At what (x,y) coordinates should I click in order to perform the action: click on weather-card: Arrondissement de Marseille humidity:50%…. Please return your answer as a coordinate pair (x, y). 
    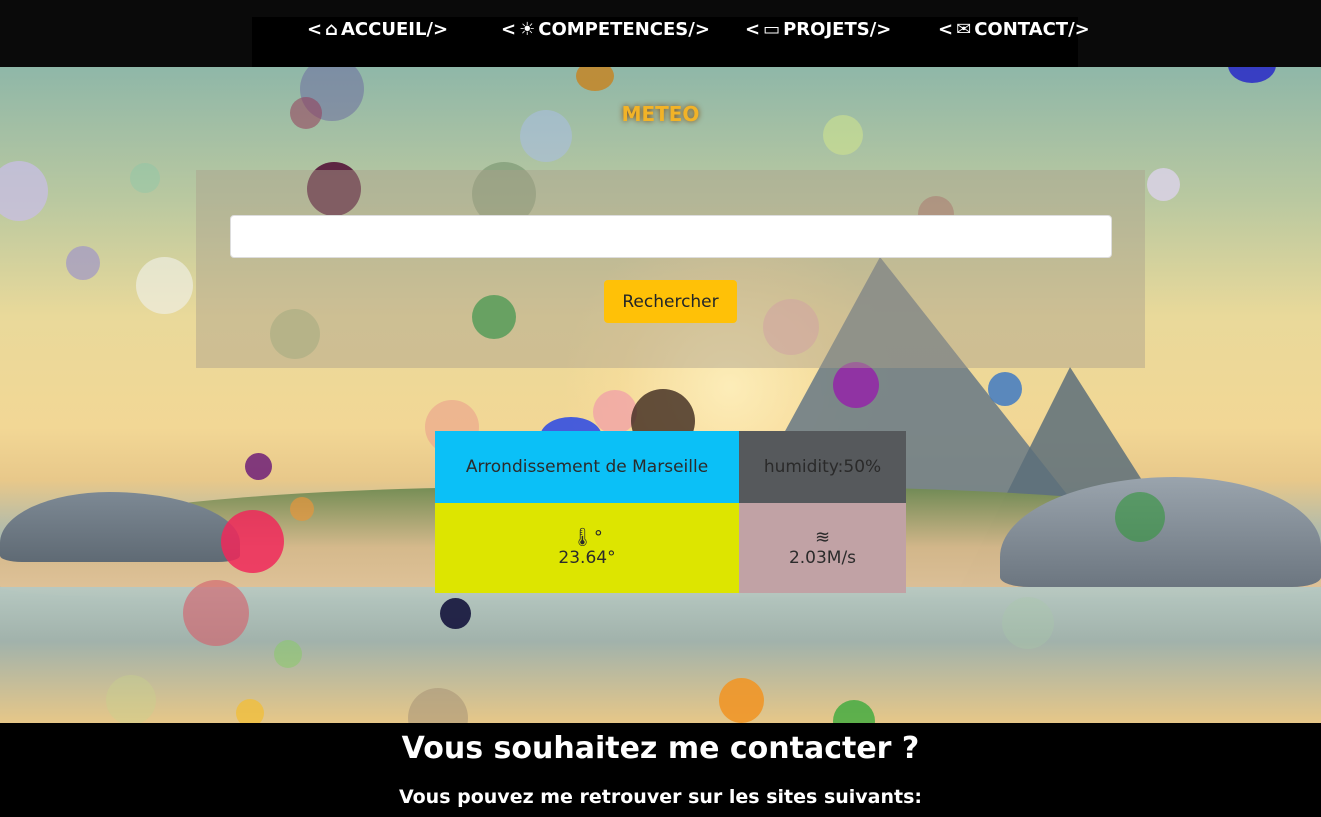
    Looking at the image, I should click on (670, 512).